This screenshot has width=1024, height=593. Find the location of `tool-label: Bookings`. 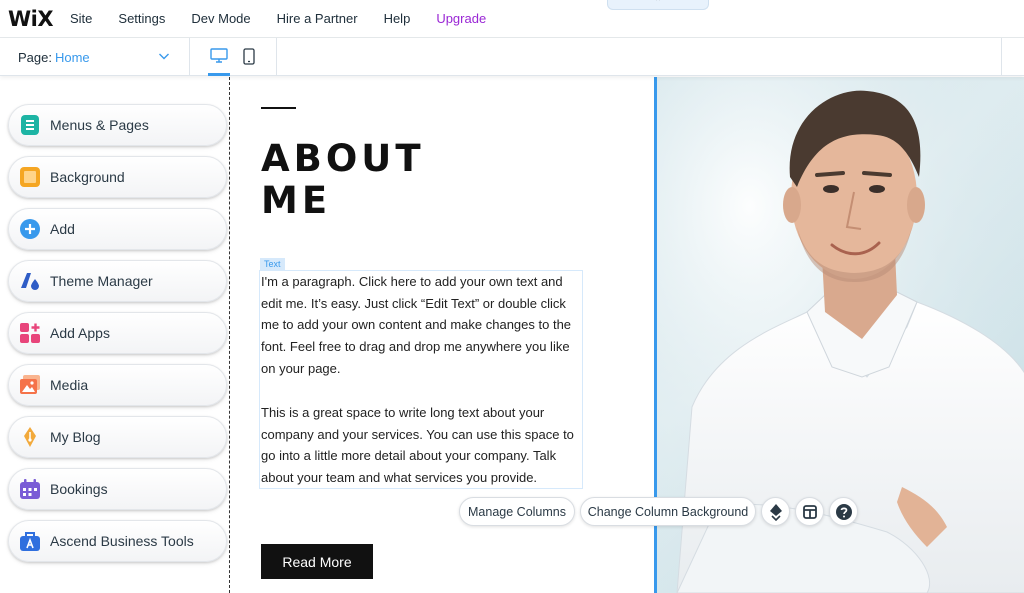

tool-label: Bookings is located at coordinates (79, 489).